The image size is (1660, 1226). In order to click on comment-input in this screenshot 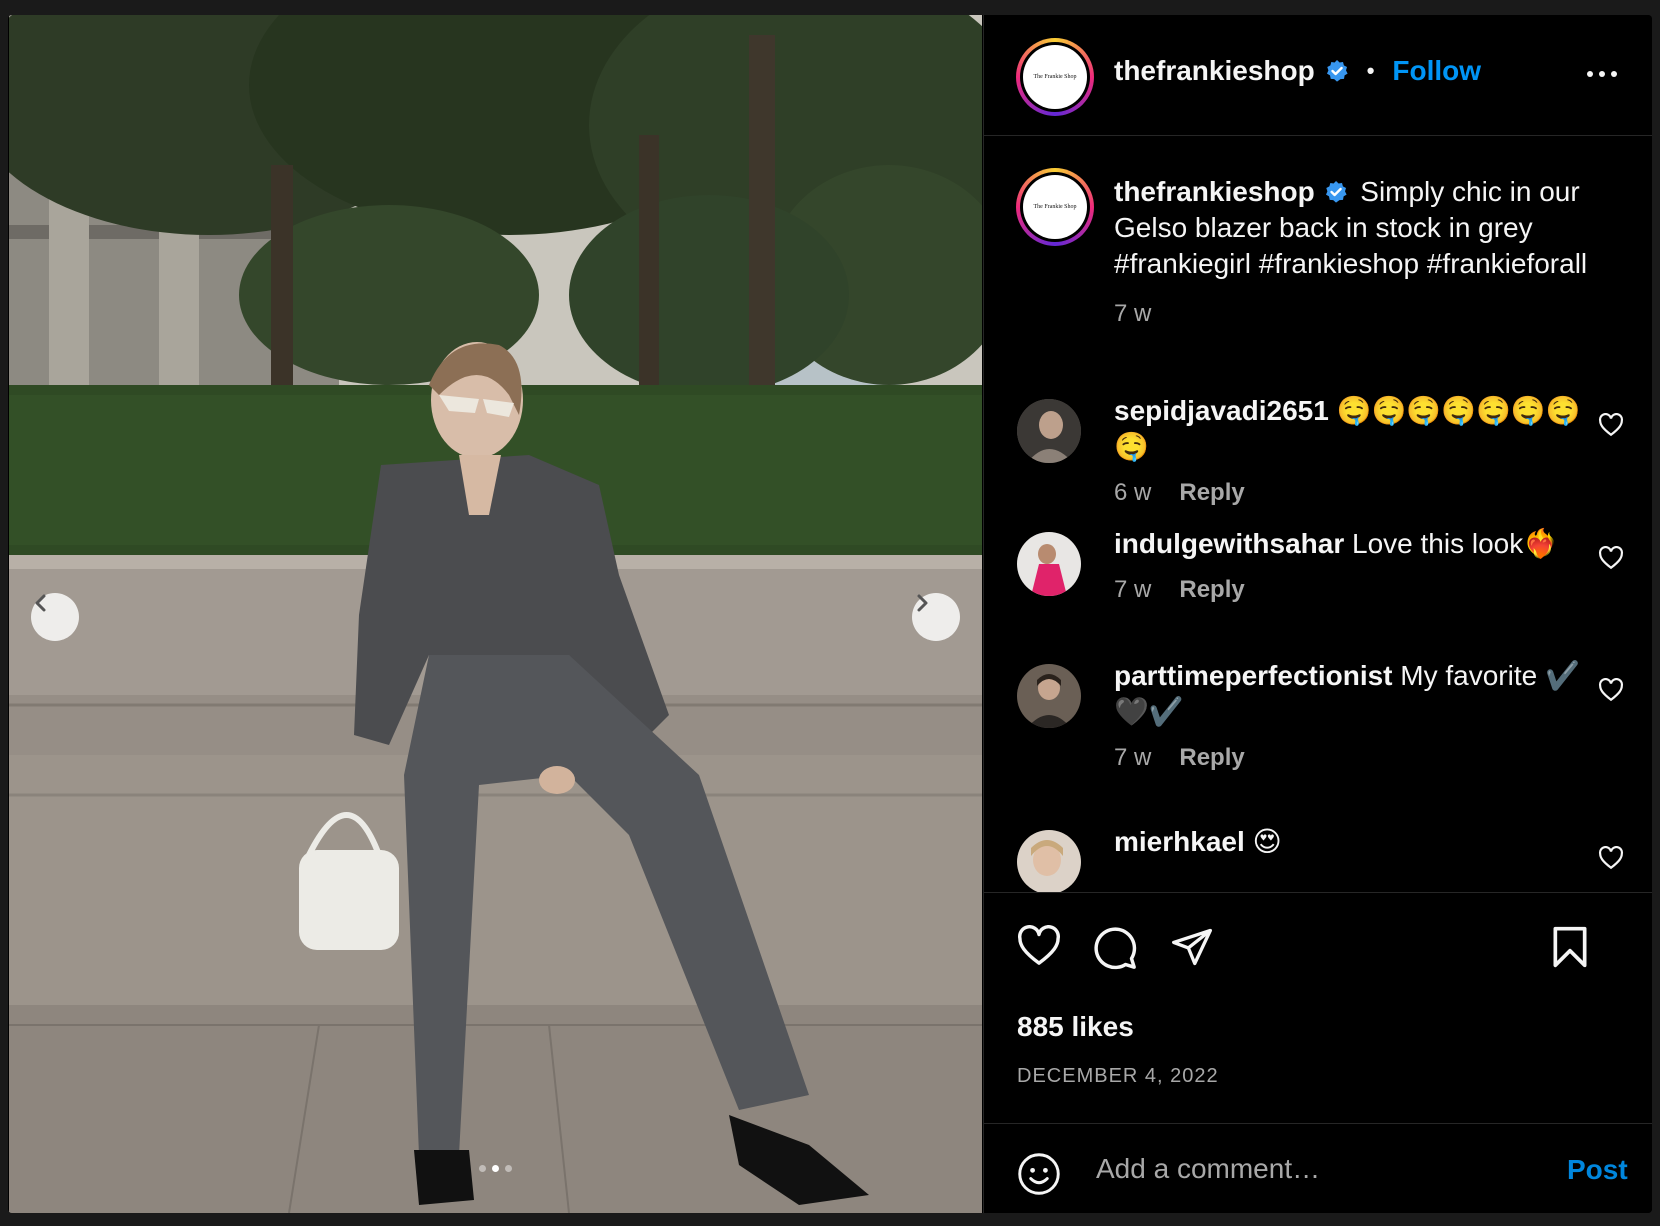, I will do `click(1306, 1169)`.